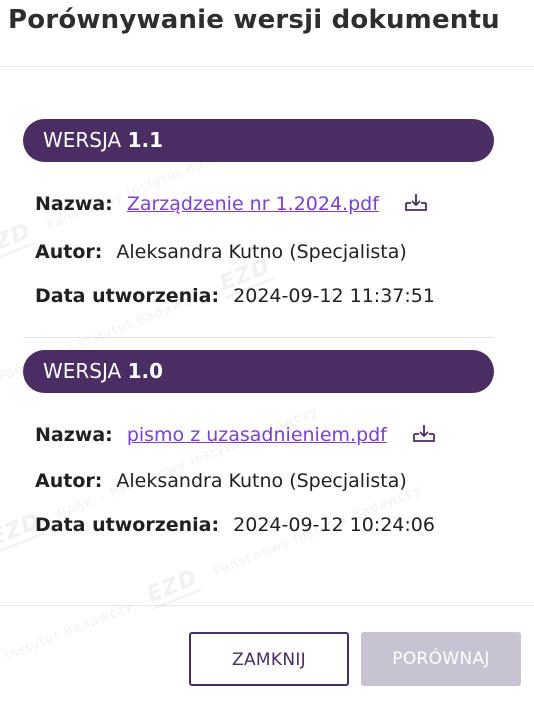 This screenshot has height=714, width=534. I want to click on file-link-version-1-1: Zarządzenie nr 1.2024.pdf, so click(253, 204).